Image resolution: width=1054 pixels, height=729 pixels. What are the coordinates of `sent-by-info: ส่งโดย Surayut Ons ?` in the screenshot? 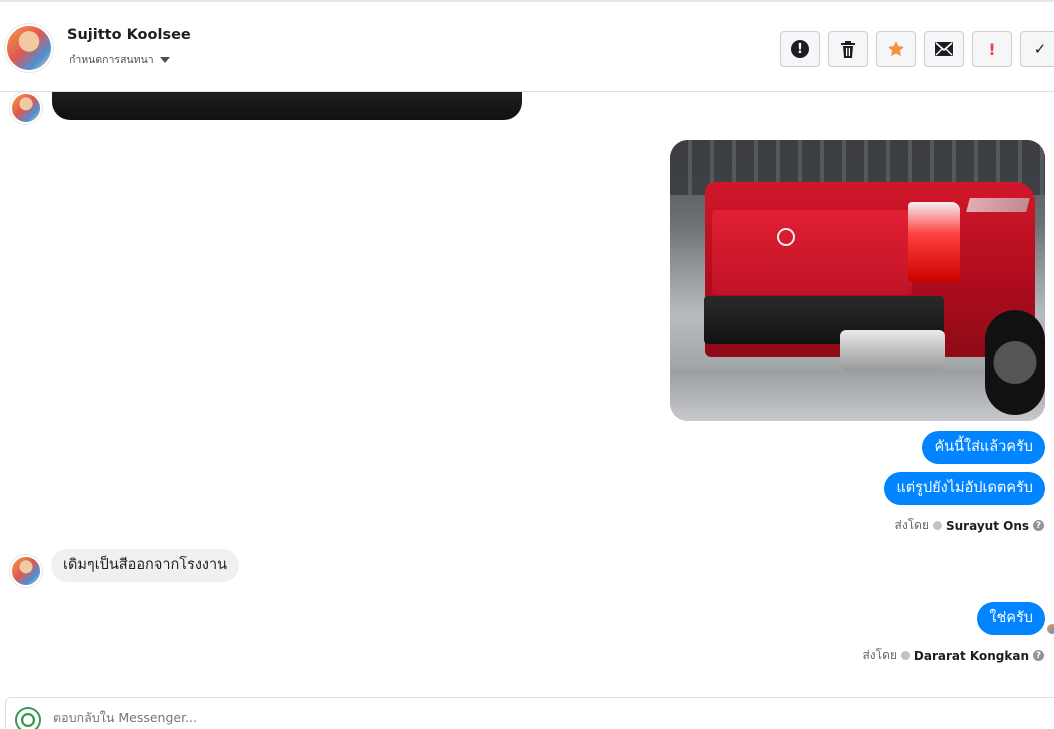 It's located at (969, 525).